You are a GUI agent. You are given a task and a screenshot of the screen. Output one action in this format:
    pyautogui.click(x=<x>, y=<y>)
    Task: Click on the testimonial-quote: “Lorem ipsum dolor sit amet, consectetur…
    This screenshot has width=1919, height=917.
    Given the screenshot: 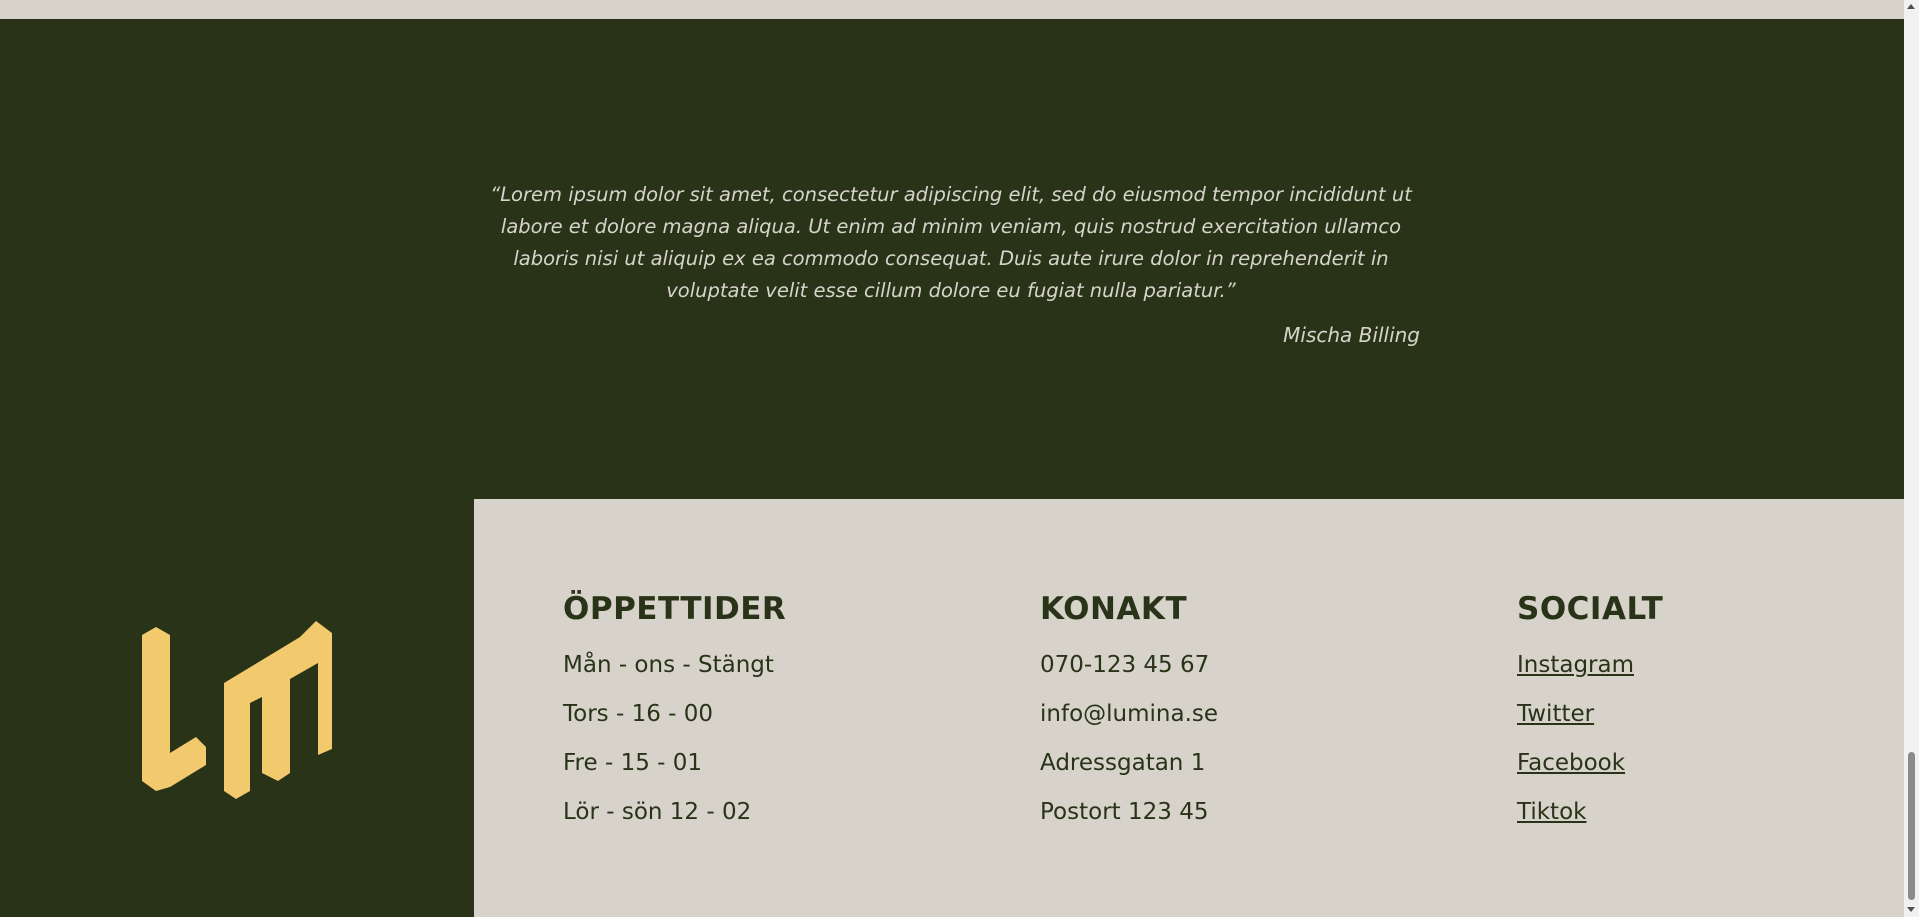 What is the action you would take?
    pyautogui.click(x=951, y=242)
    